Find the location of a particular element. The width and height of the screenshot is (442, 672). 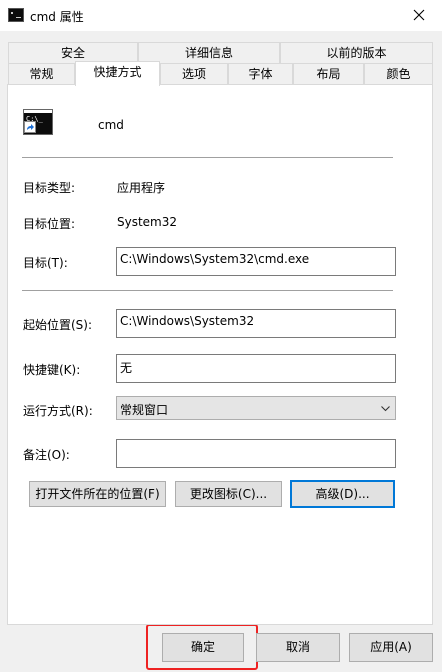

shortcut-name: cmd is located at coordinates (111, 125).